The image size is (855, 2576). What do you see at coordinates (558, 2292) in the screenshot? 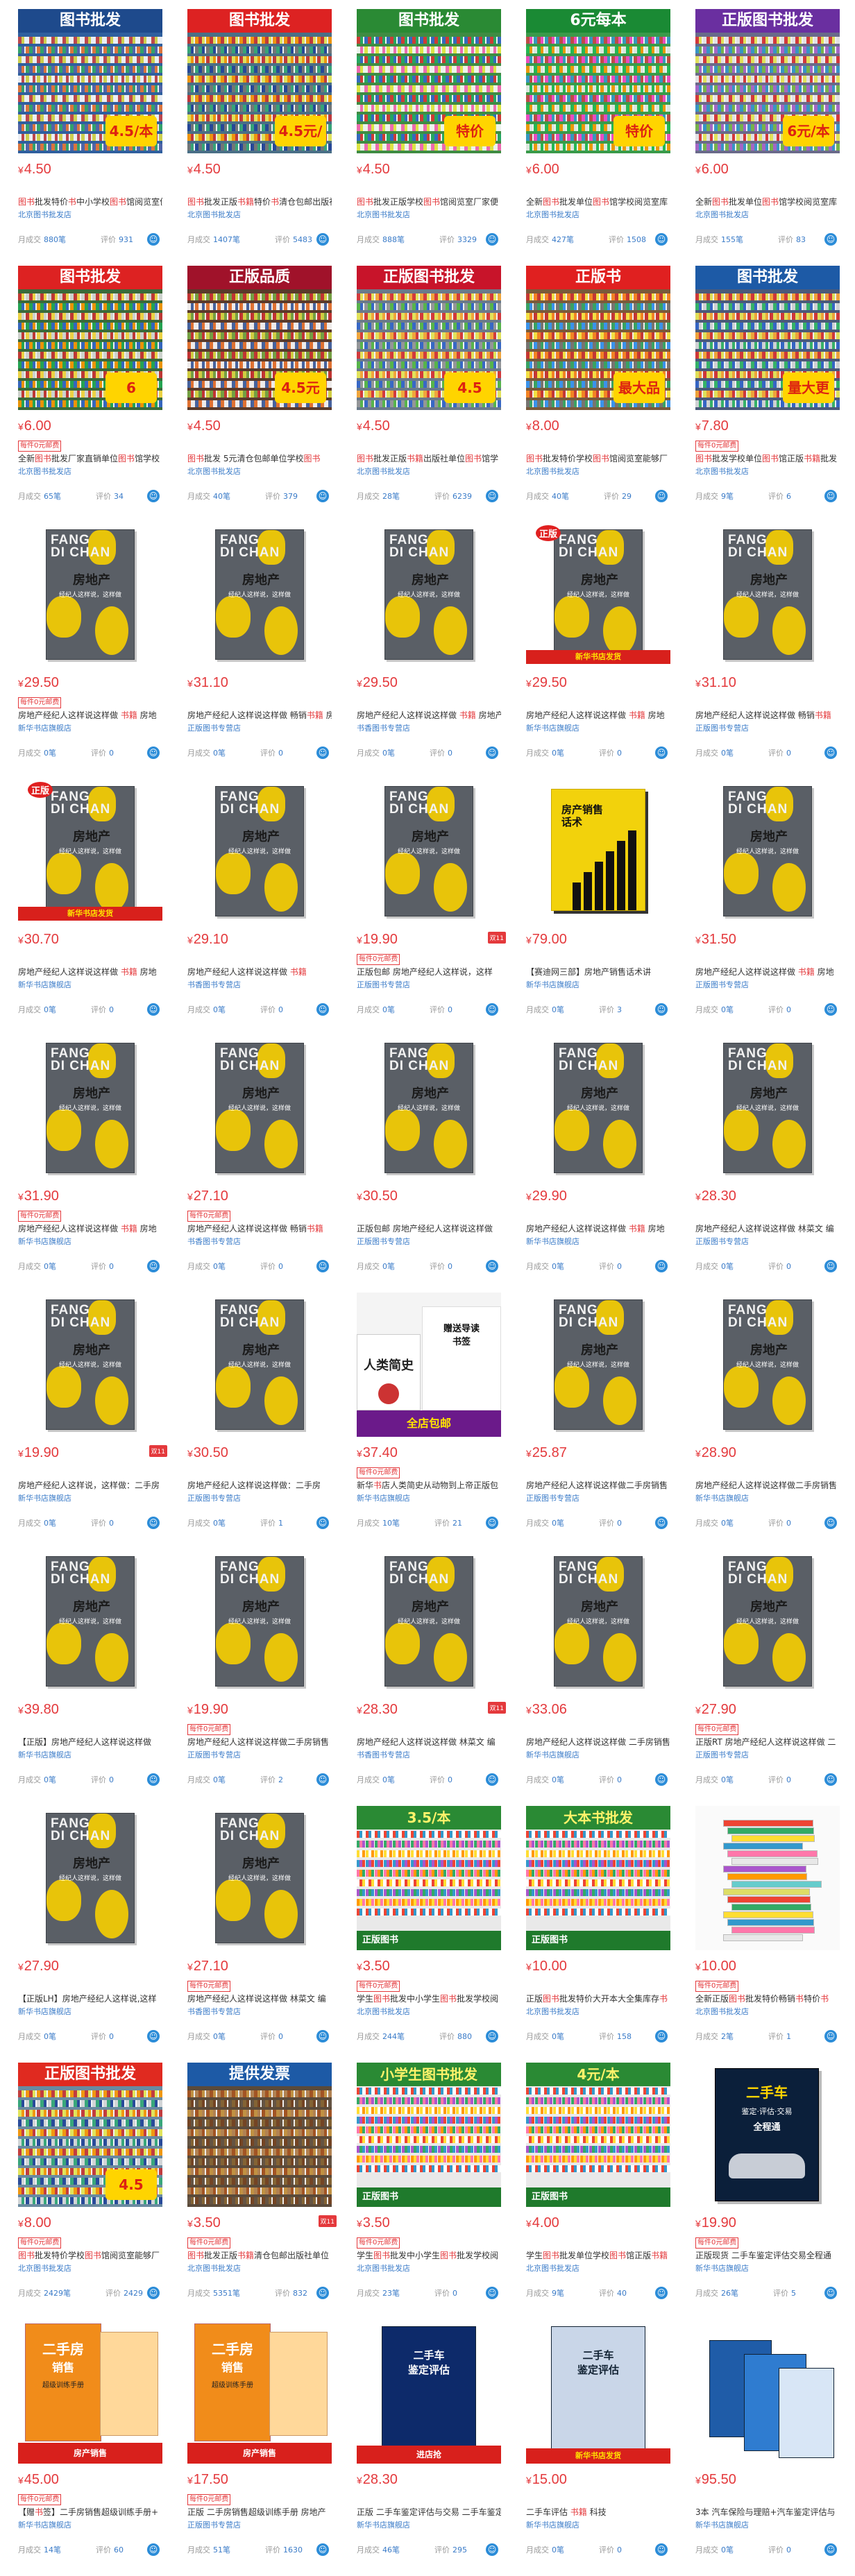
I see `sales-count: 9笔` at bounding box center [558, 2292].